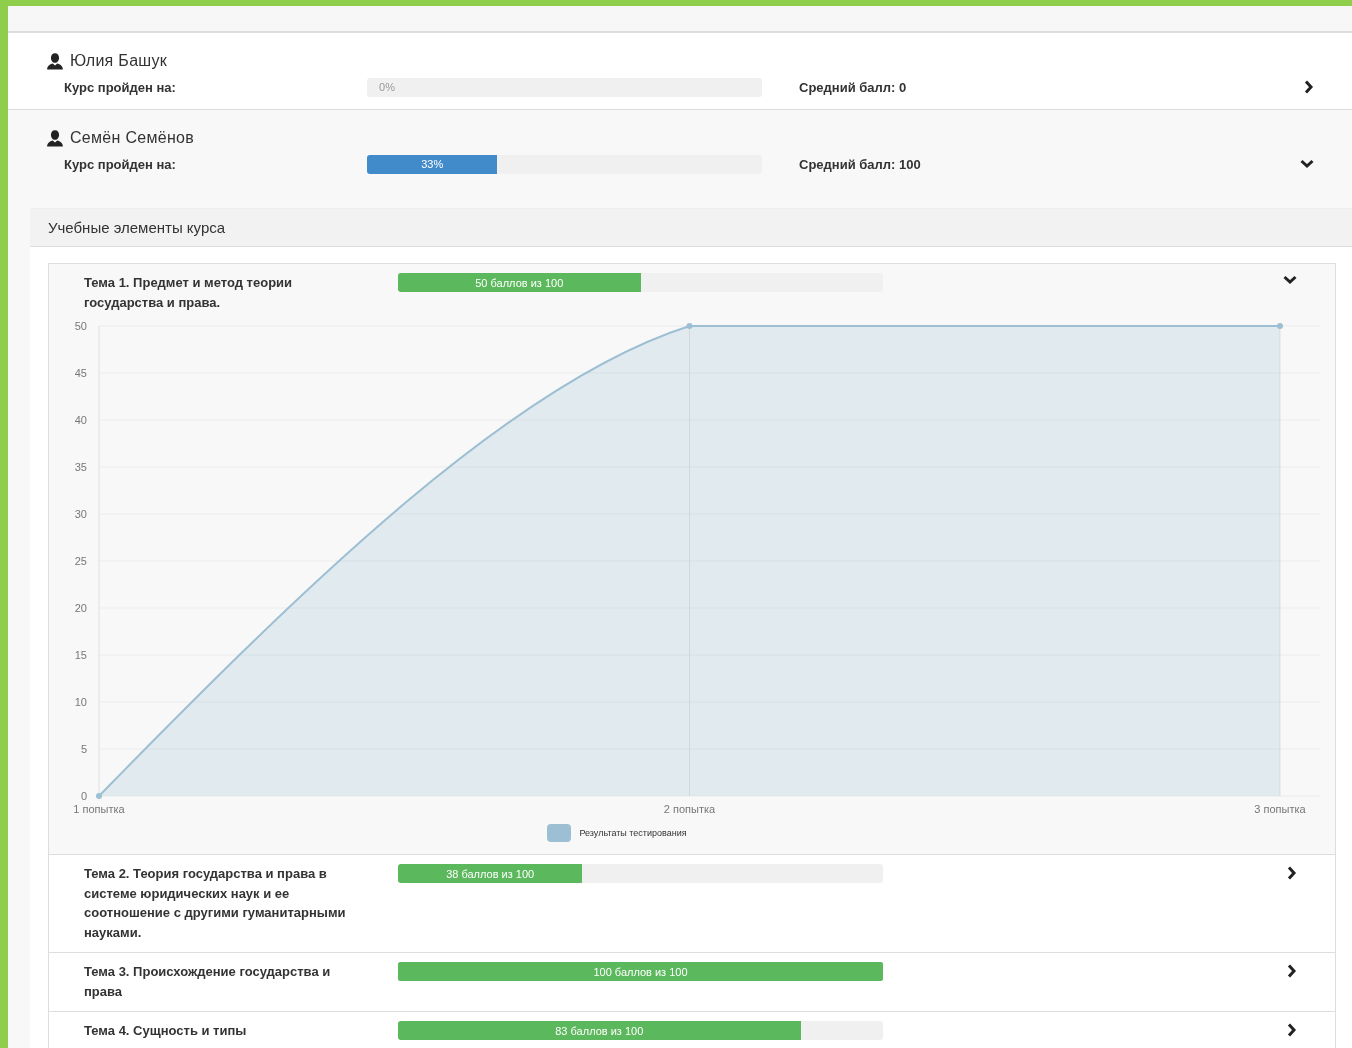  Describe the element at coordinates (137, 227) in the screenshot. I see `section-title: Учебные элементы курса` at that location.